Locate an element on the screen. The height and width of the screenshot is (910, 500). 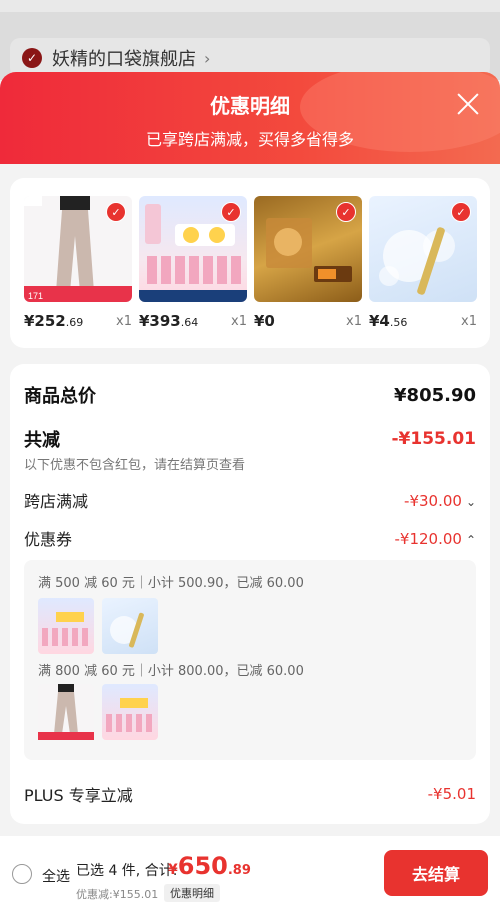
total-price-value: ¥805.90 is located at coordinates (435, 395).